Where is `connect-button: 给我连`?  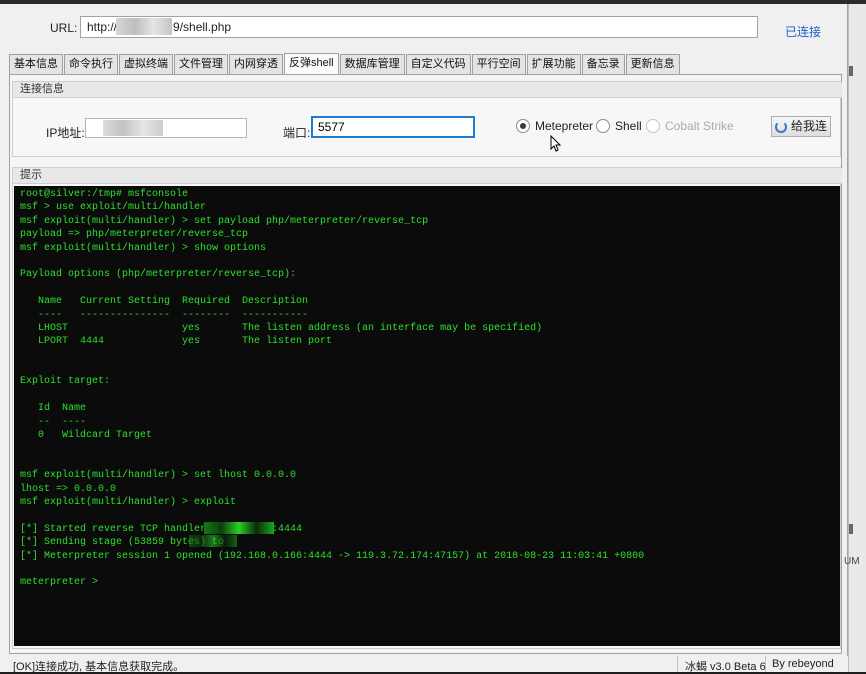 connect-button: 给我连 is located at coordinates (801, 126).